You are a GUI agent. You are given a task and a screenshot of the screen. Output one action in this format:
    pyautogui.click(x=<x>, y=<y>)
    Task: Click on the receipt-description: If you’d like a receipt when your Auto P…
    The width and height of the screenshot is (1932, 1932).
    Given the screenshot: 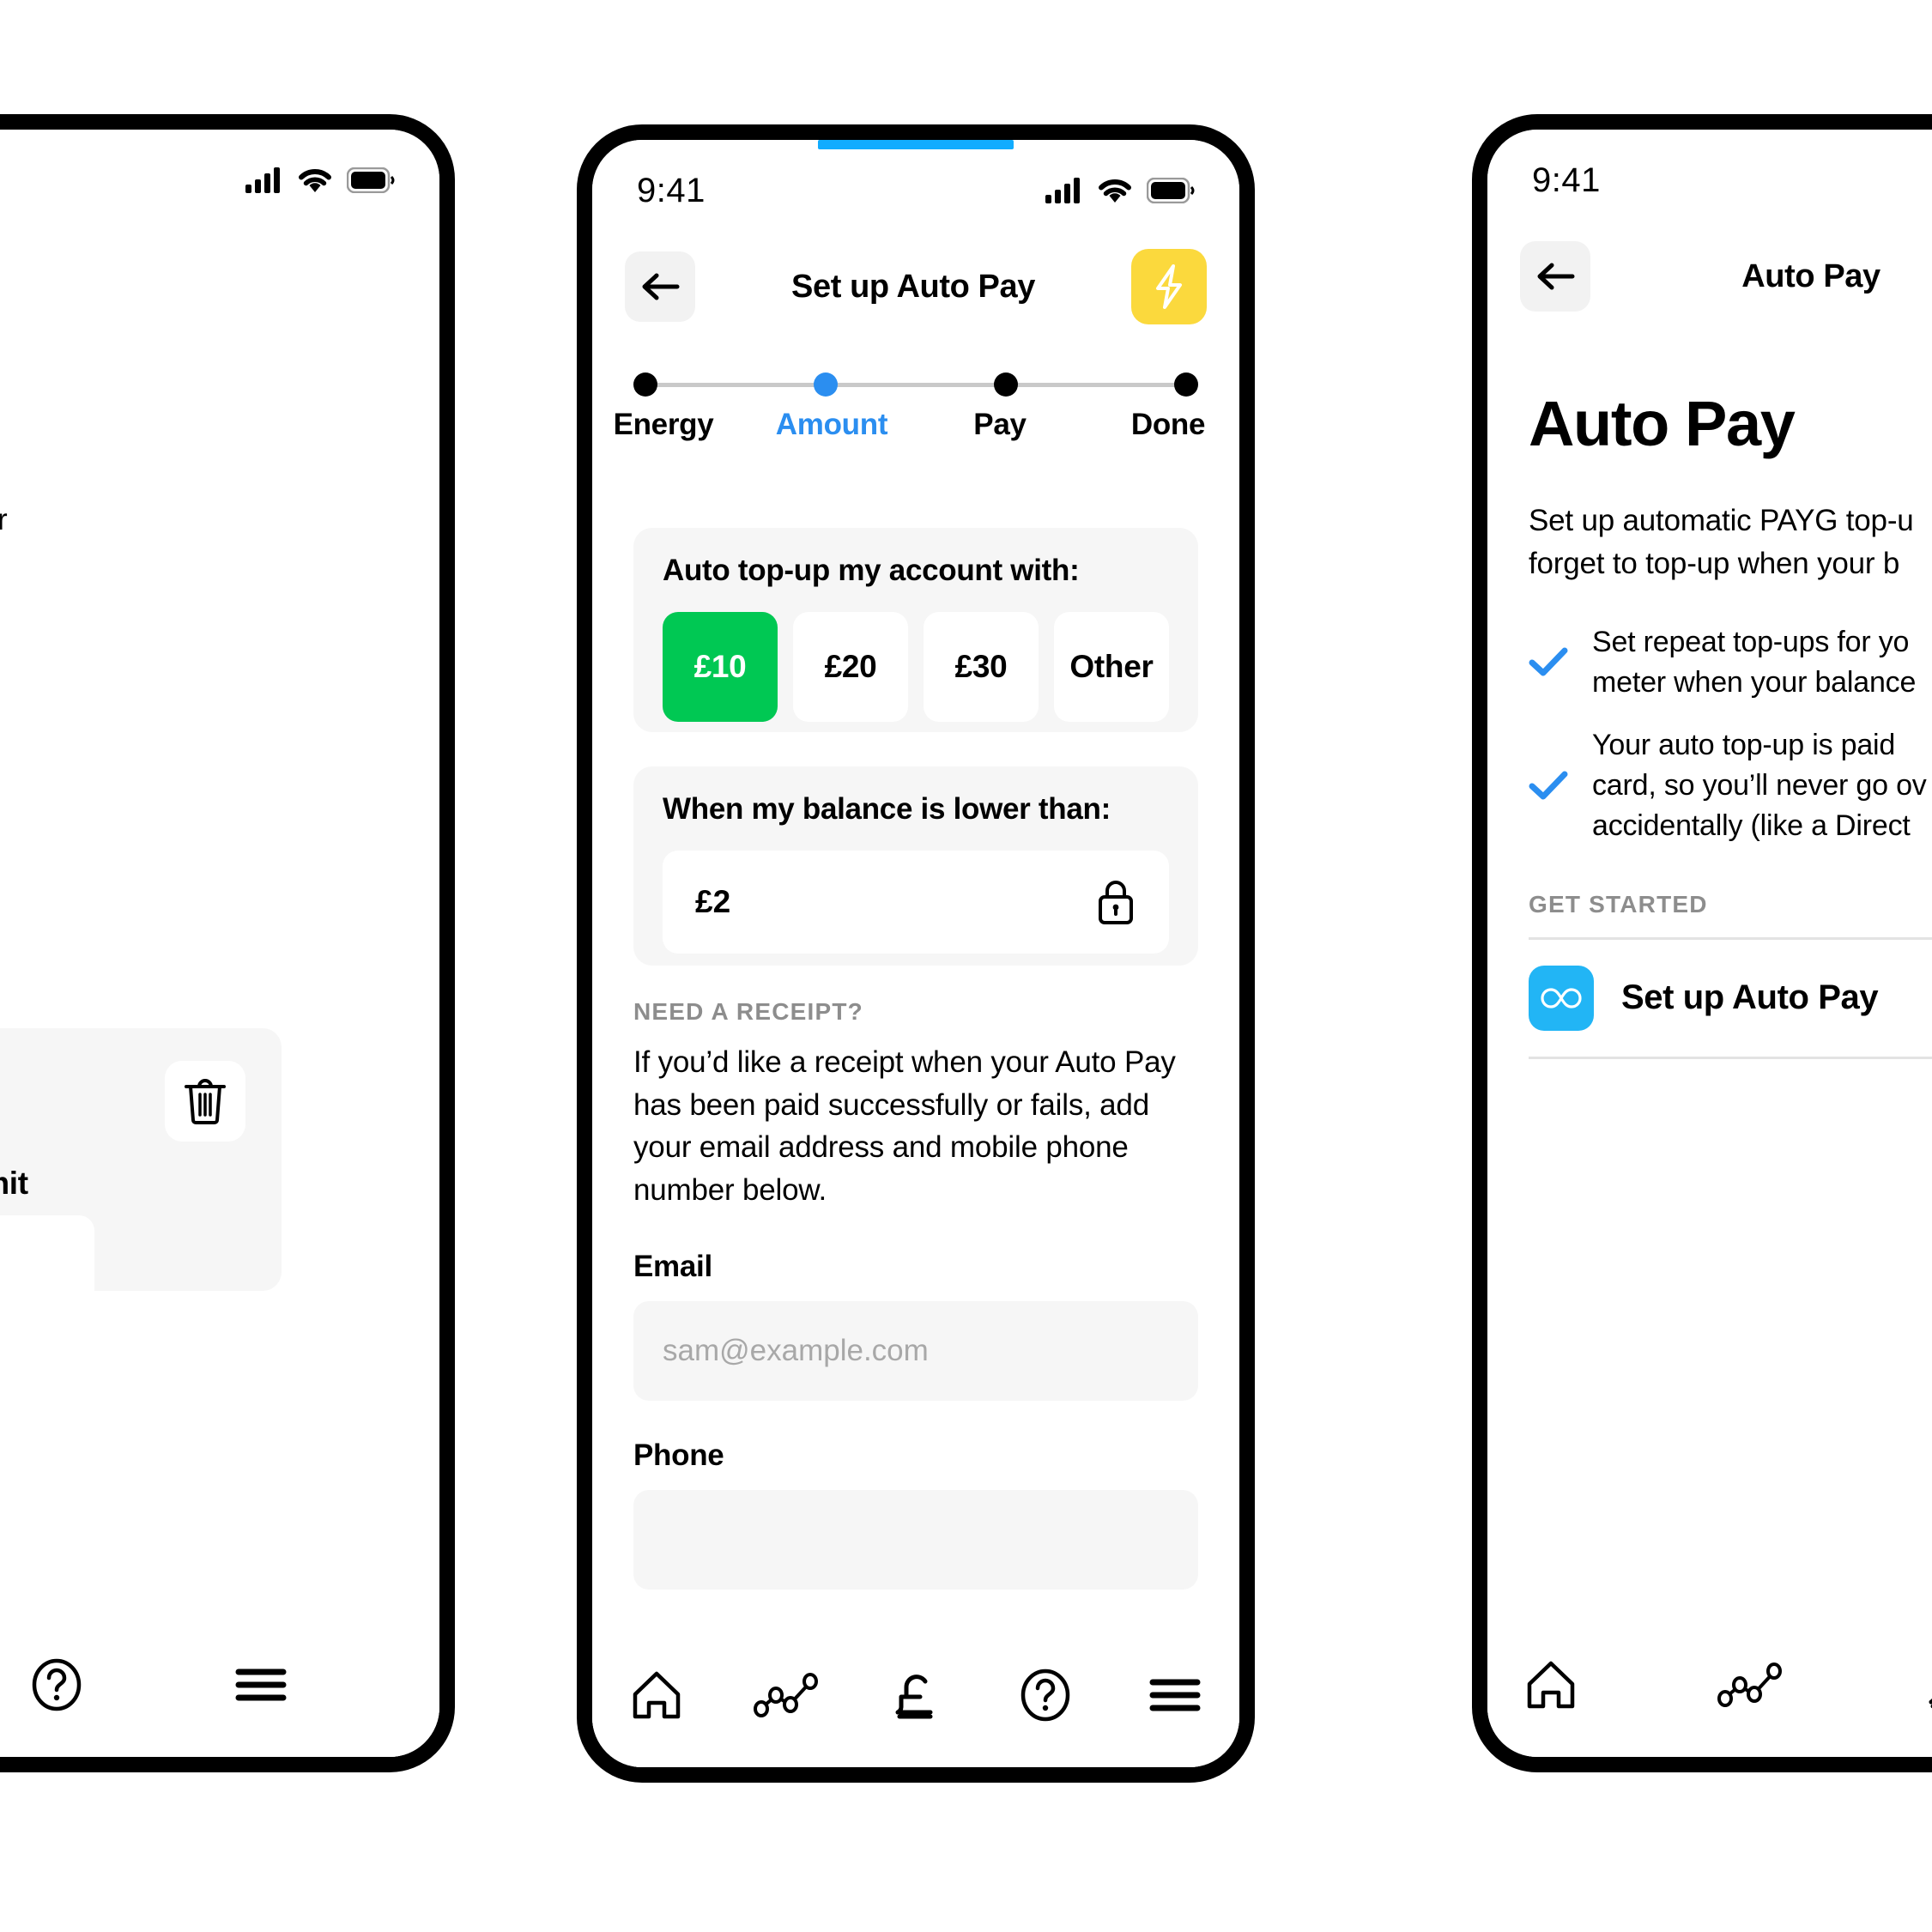 What is the action you would take?
    pyautogui.click(x=904, y=1127)
    